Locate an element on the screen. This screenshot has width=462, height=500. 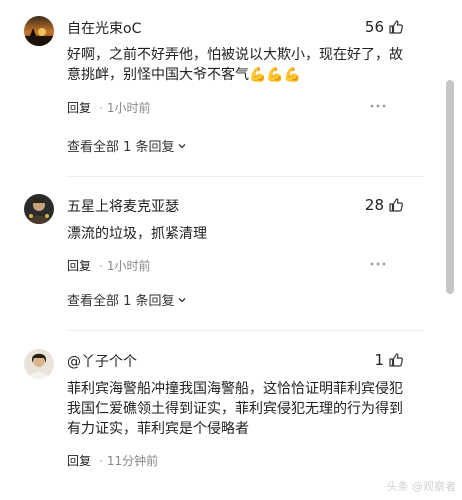
username: @丫子个个 is located at coordinates (102, 361).